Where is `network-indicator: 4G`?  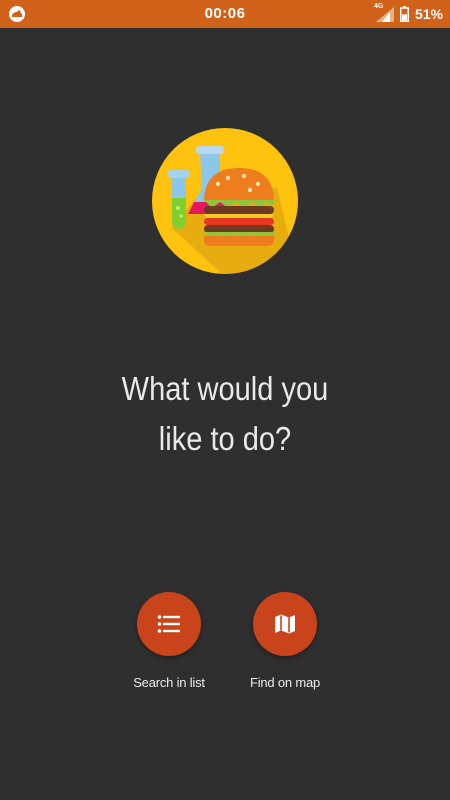
network-indicator: 4G is located at coordinates (383, 12).